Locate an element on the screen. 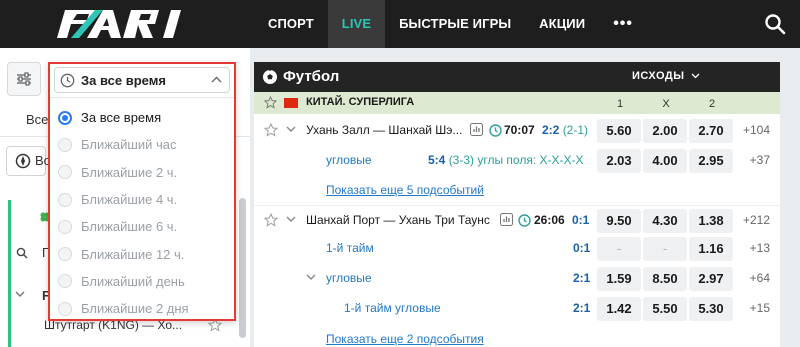  search-small-icon is located at coordinates (22, 253).